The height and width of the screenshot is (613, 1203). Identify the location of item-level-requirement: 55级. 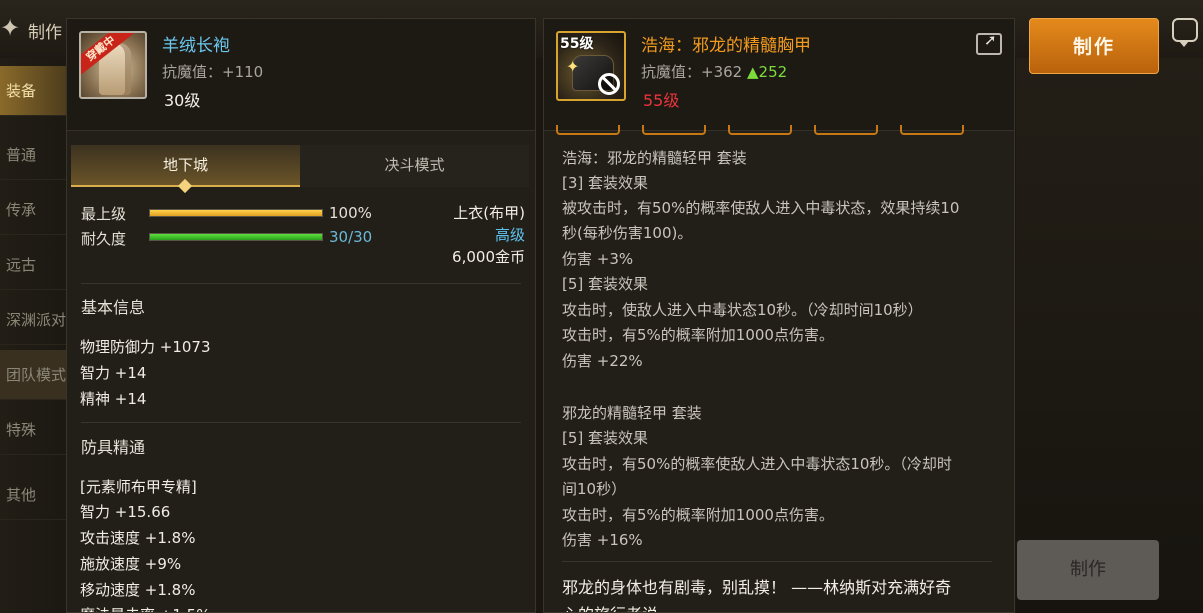
(661, 100).